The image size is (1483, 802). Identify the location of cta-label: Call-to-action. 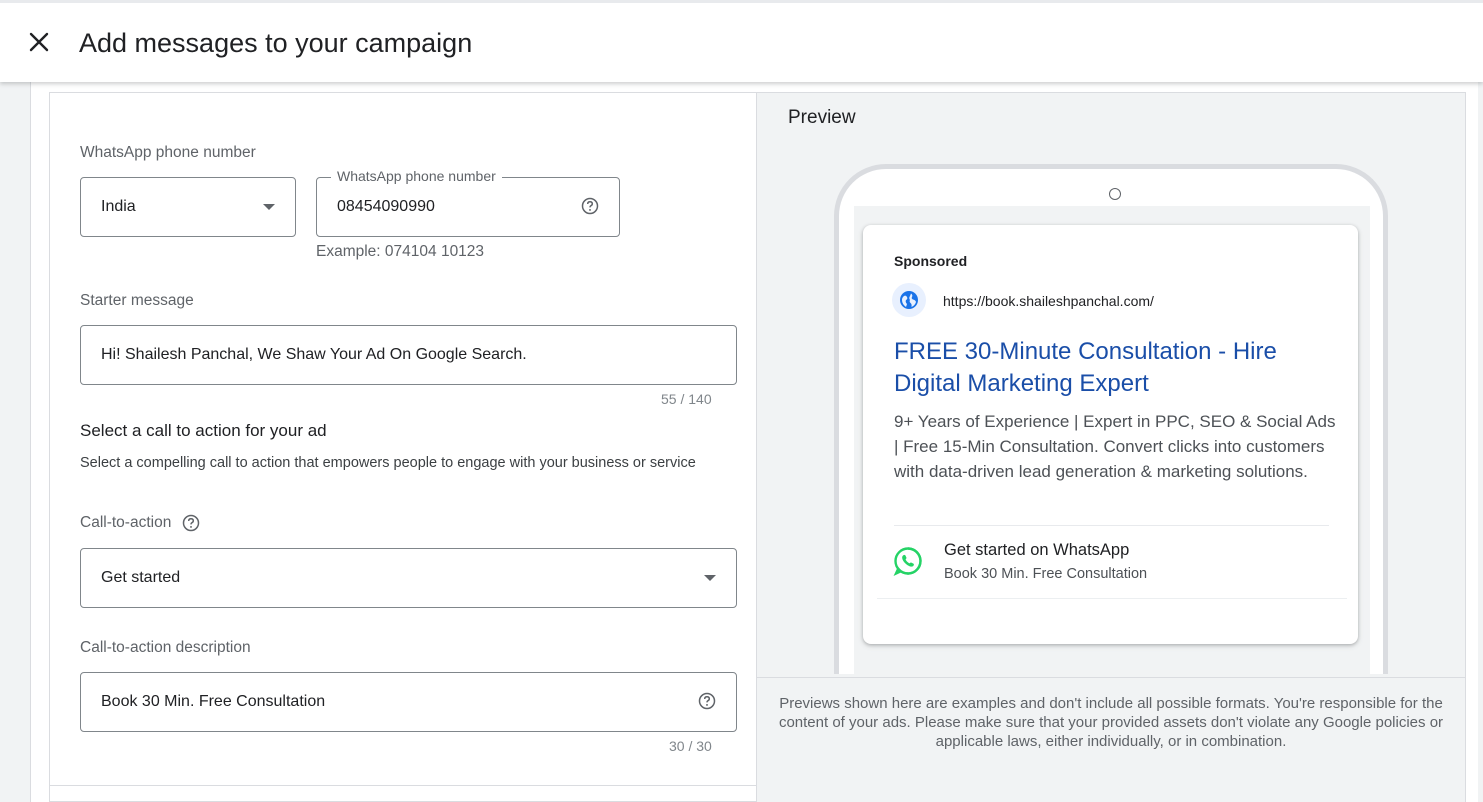
(126, 522).